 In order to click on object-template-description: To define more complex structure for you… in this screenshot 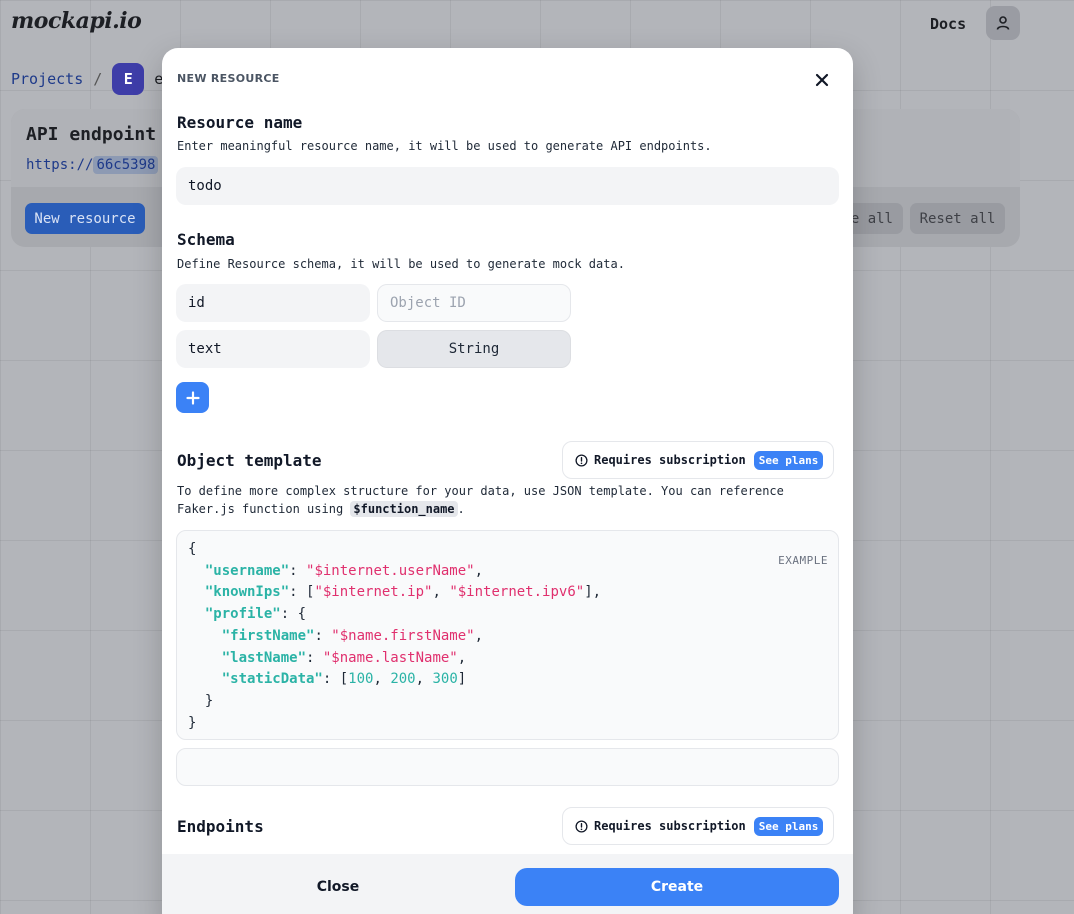, I will do `click(507, 500)`.